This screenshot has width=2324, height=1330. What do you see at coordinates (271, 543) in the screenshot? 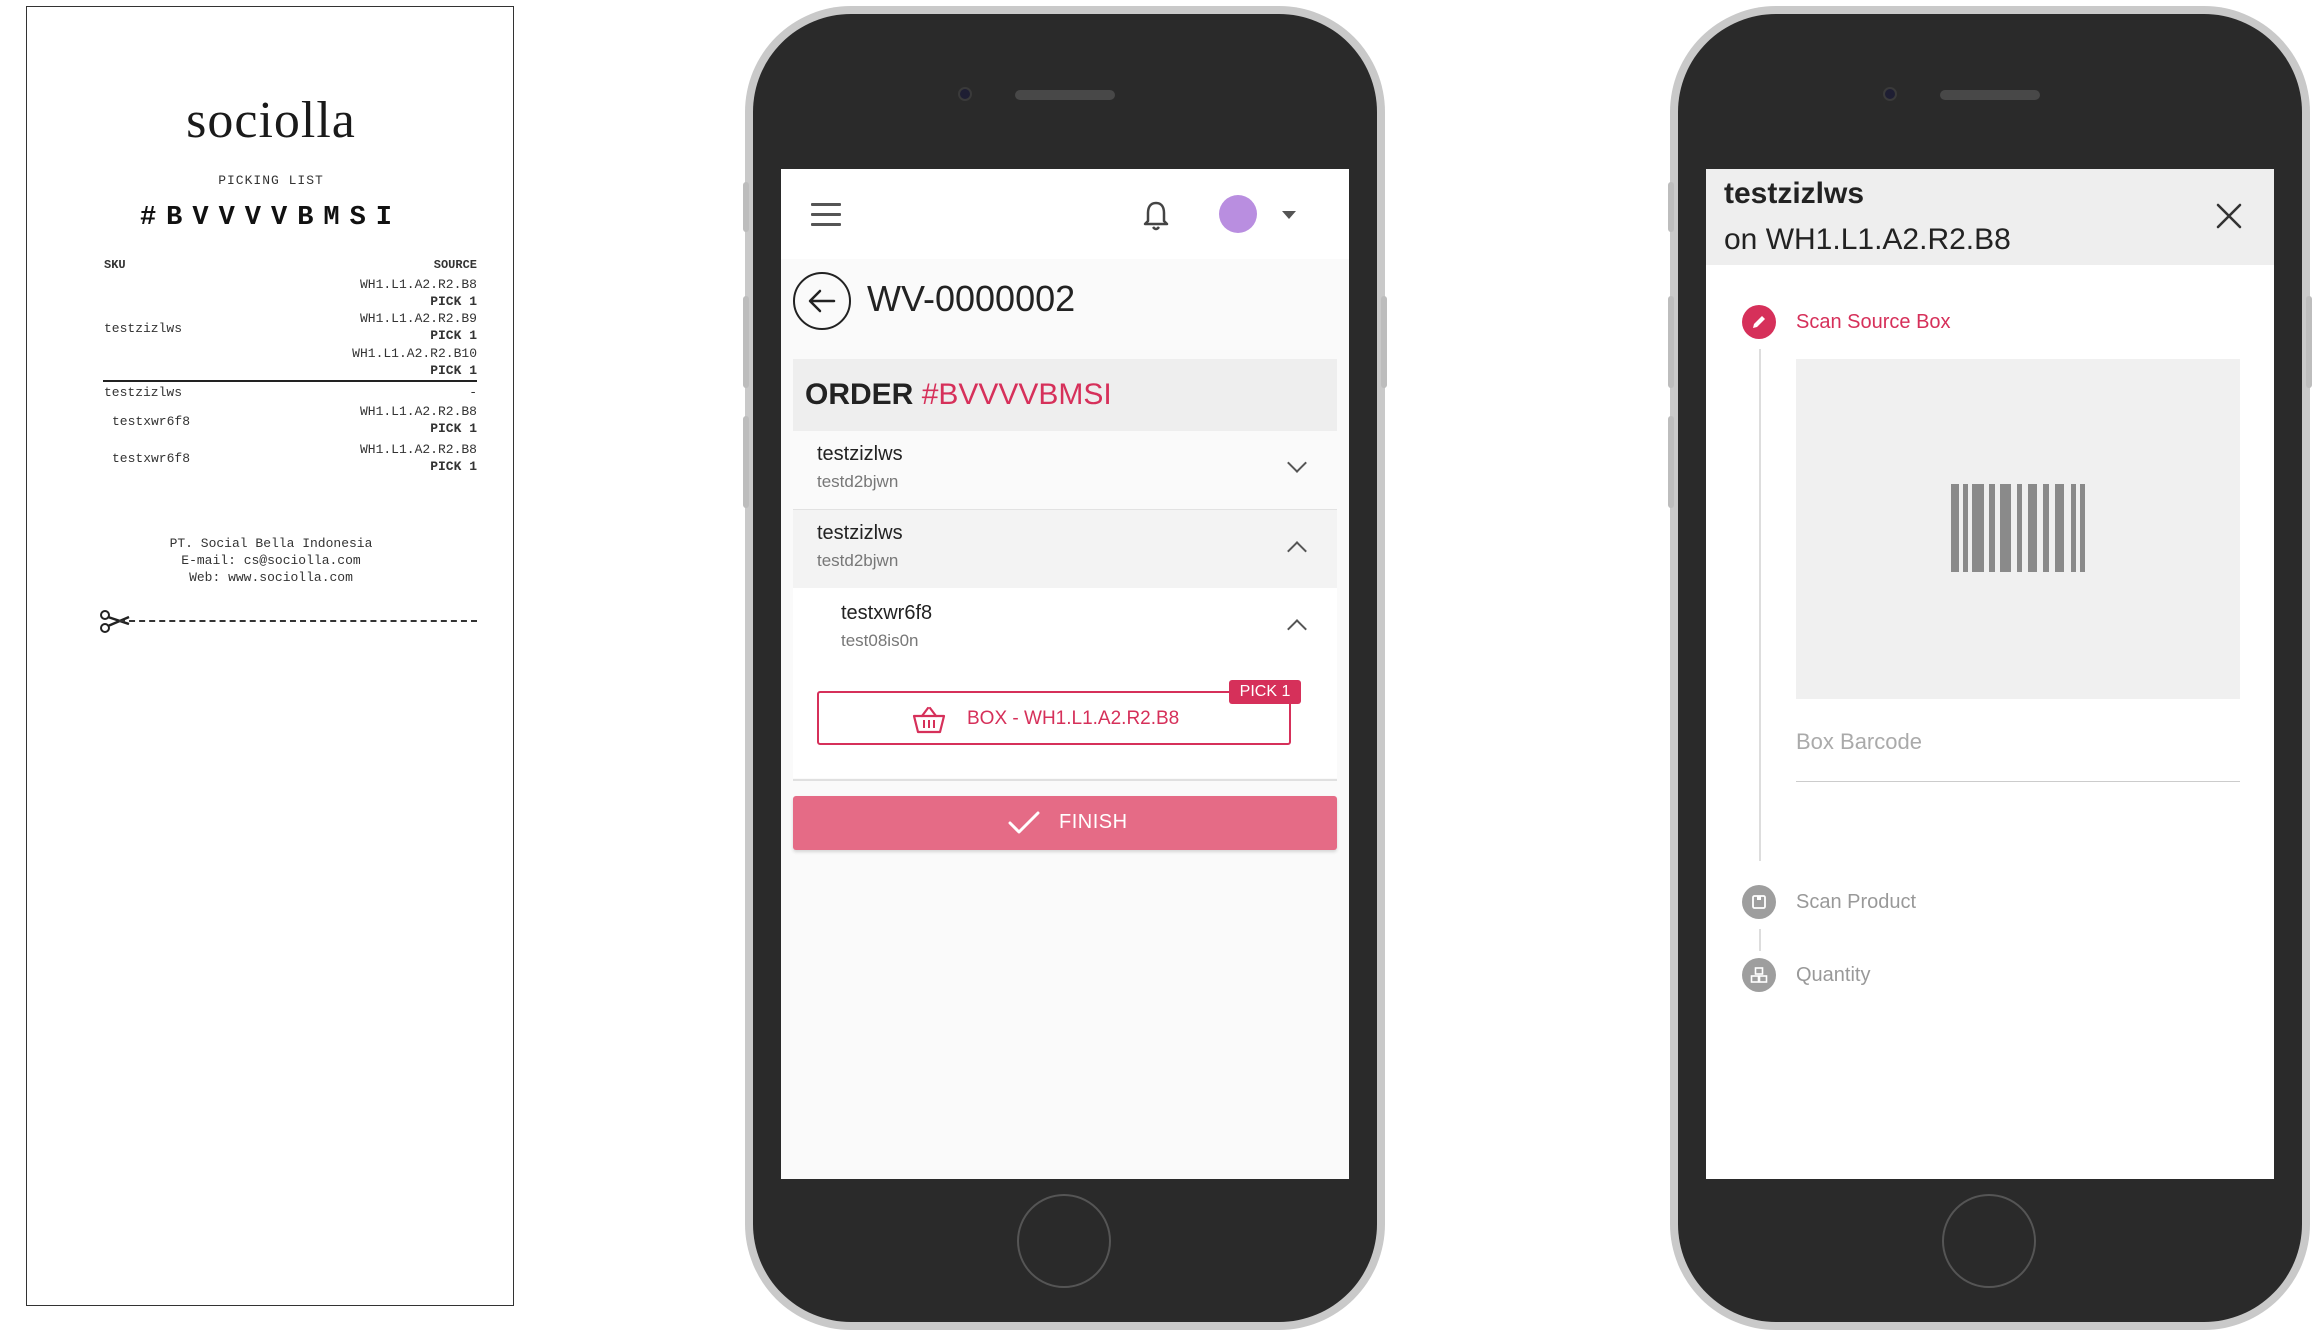
I see `receipt-company: PT. Social Bella Indonesia` at bounding box center [271, 543].